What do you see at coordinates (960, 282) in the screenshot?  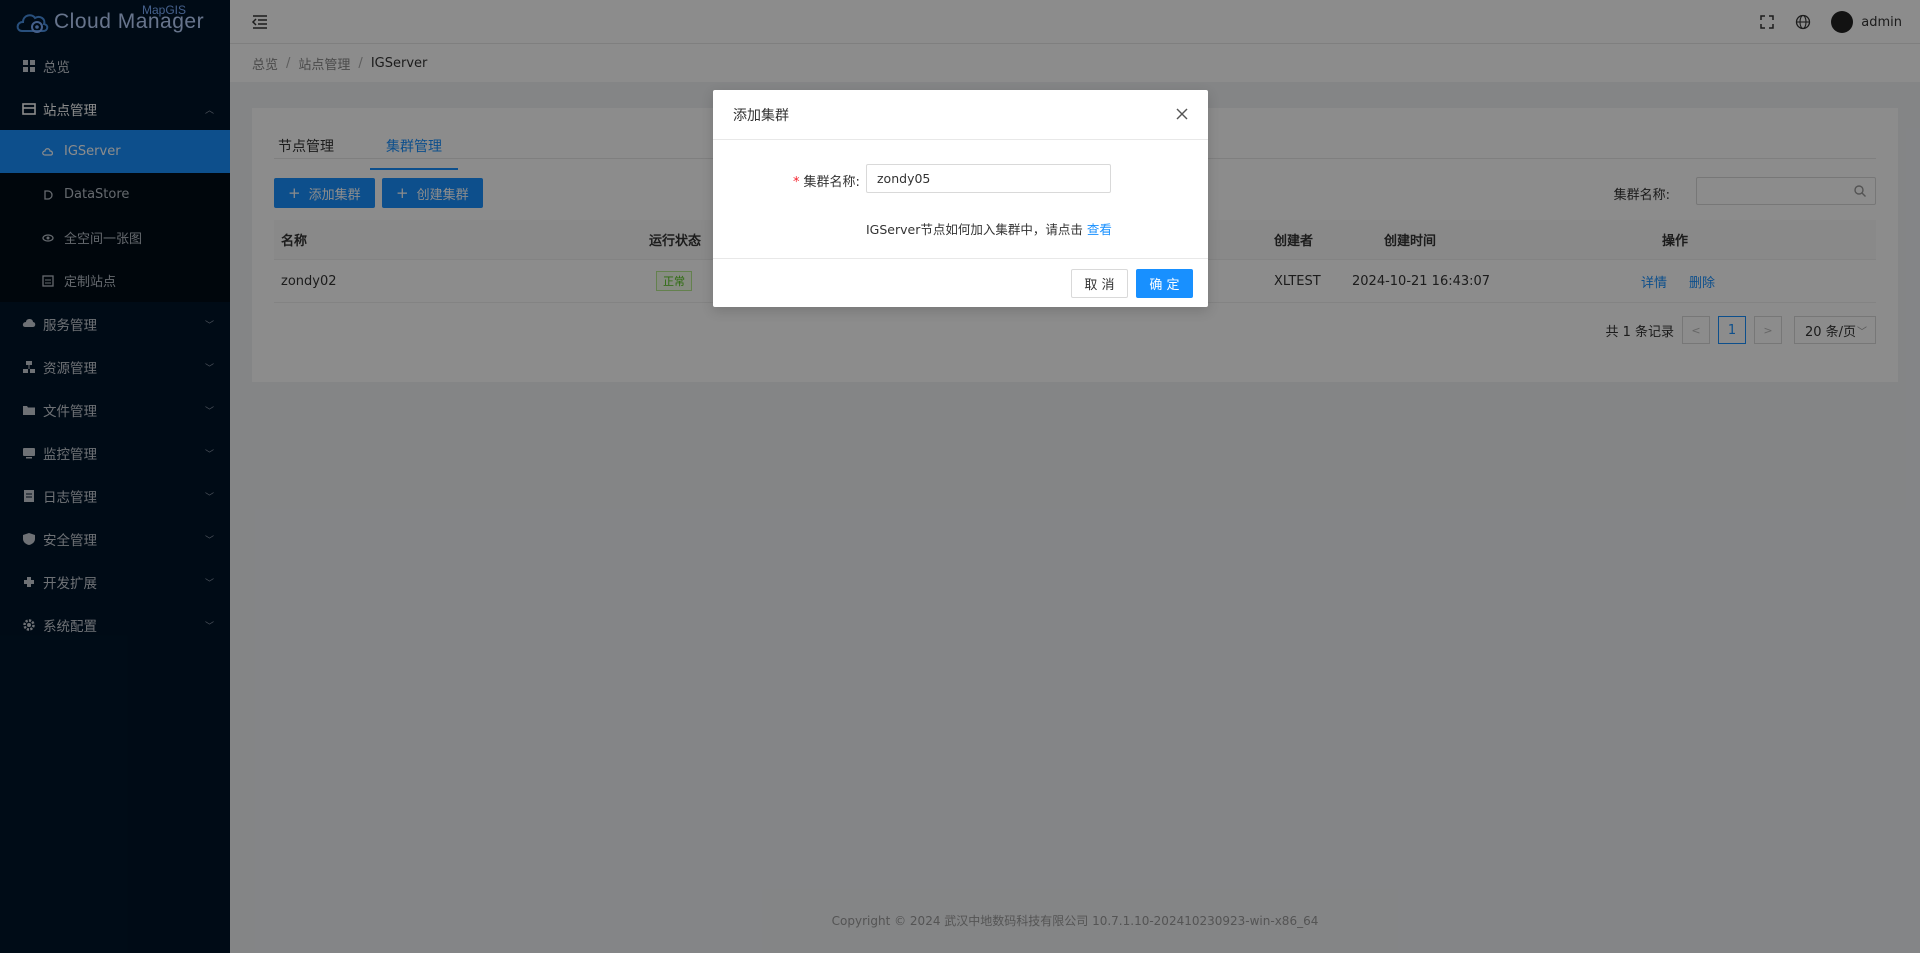 I see `dialog-footer: 取 消 确 定` at bounding box center [960, 282].